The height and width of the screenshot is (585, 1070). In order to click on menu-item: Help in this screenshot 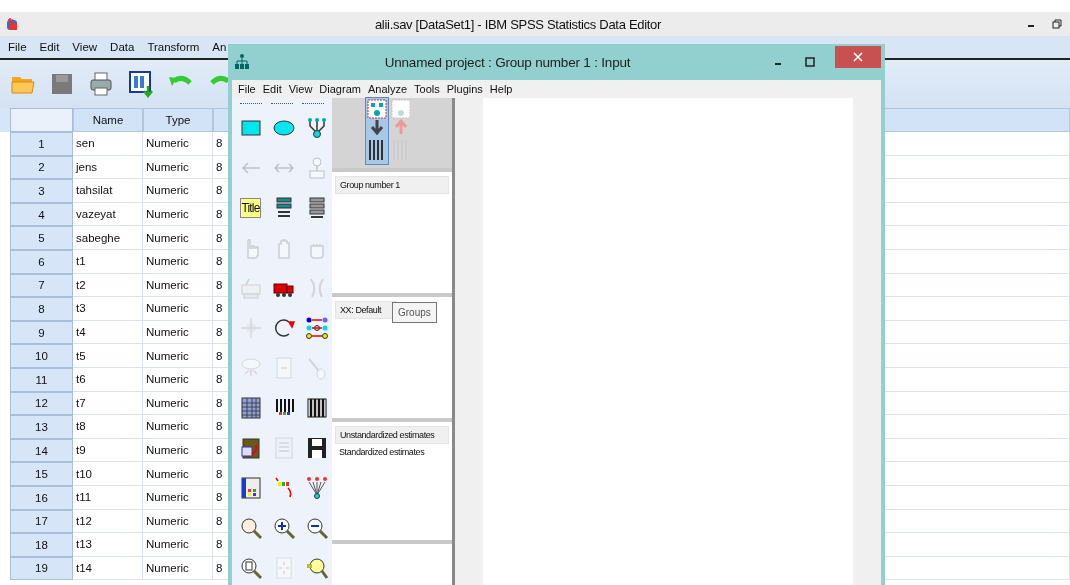, I will do `click(501, 89)`.